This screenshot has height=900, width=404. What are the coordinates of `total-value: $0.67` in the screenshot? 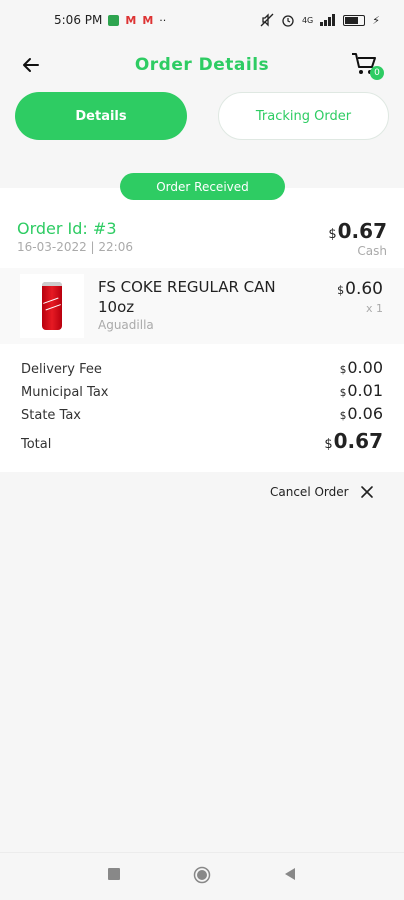 It's located at (353, 441).